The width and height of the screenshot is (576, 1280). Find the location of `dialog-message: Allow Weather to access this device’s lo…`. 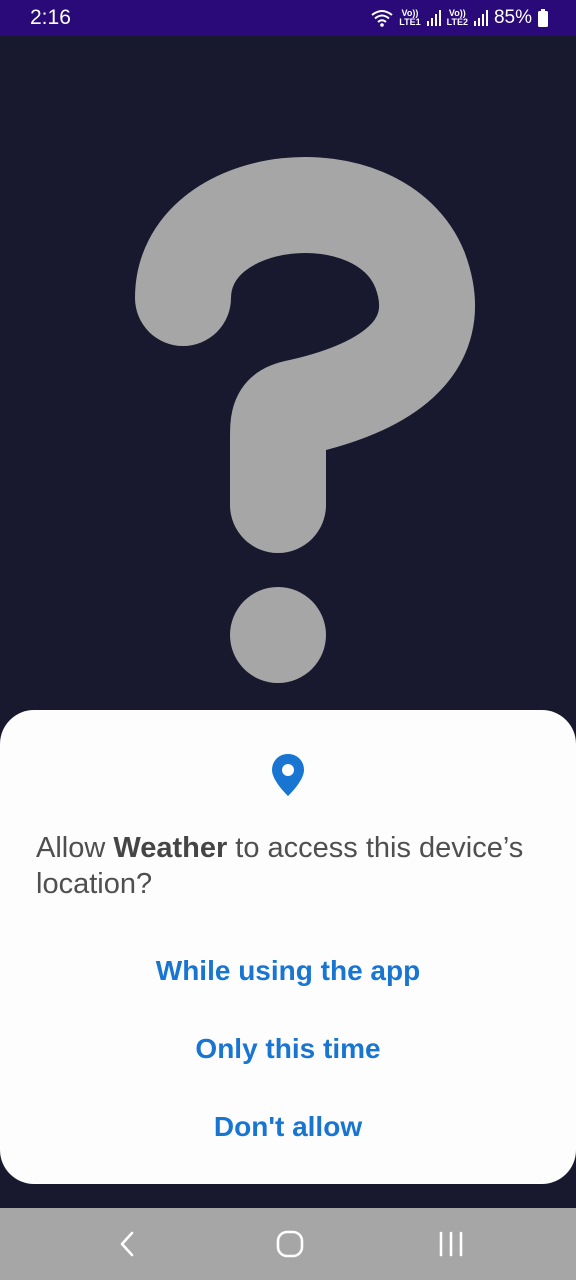

dialog-message: Allow Weather to access this device’s lo… is located at coordinates (286, 866).